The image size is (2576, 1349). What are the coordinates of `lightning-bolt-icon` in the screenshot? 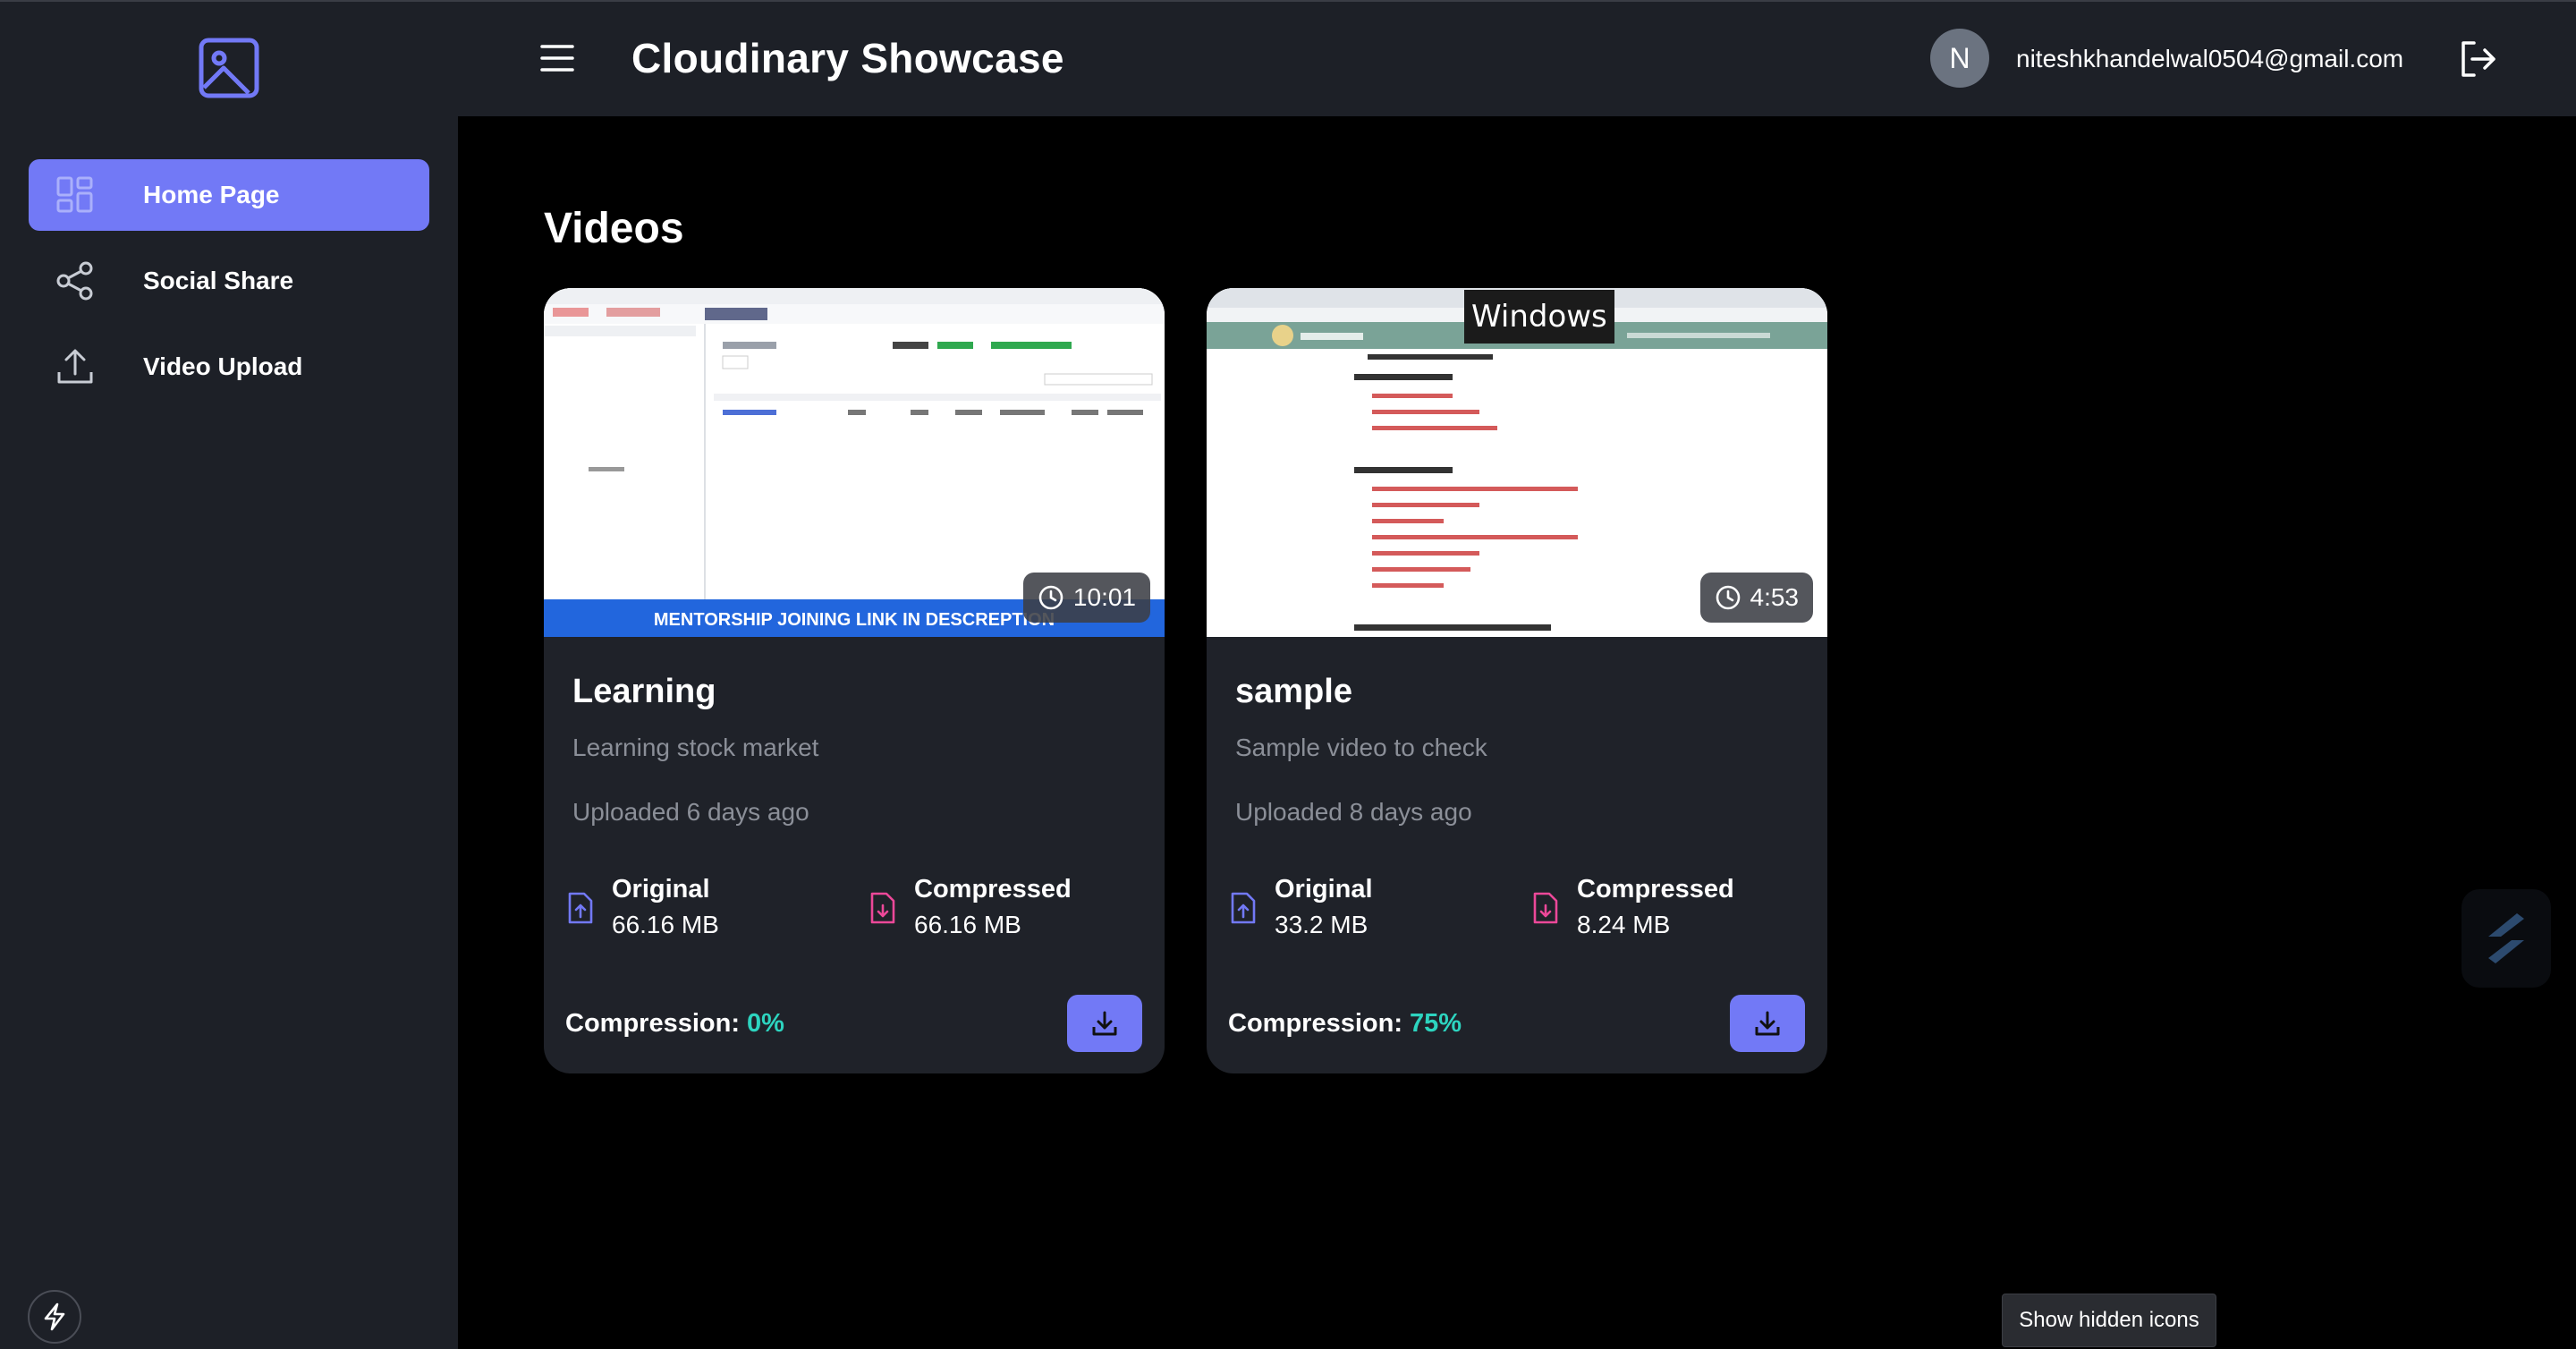 It's located at (54, 1316).